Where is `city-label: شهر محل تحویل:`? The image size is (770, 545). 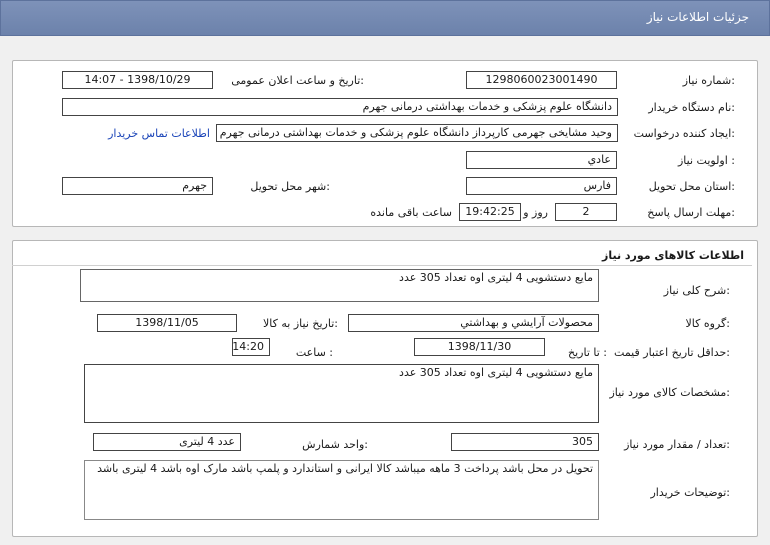 city-label: شهر محل تحویل: is located at coordinates (290, 186).